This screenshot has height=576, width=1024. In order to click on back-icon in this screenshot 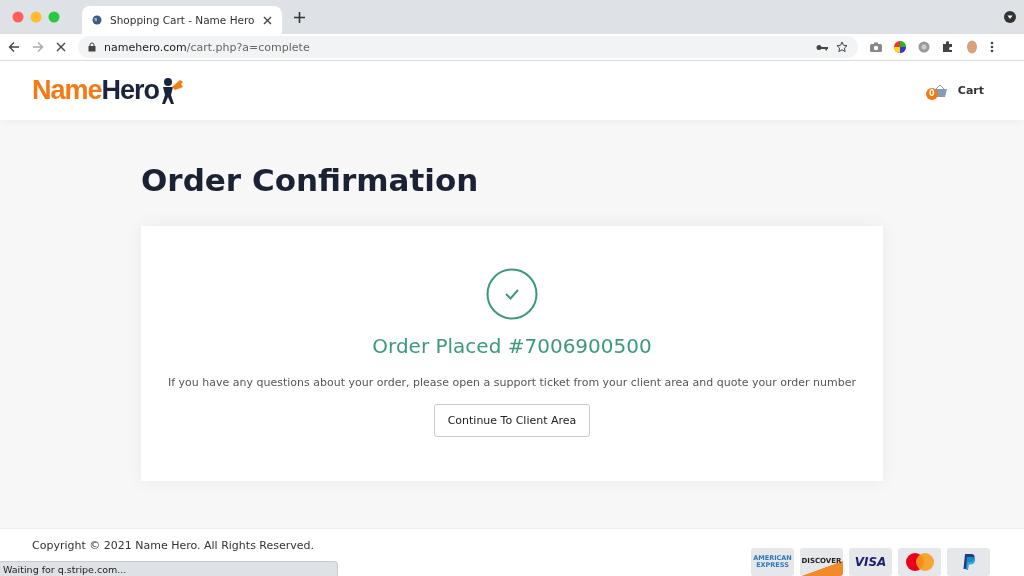, I will do `click(14, 47)`.